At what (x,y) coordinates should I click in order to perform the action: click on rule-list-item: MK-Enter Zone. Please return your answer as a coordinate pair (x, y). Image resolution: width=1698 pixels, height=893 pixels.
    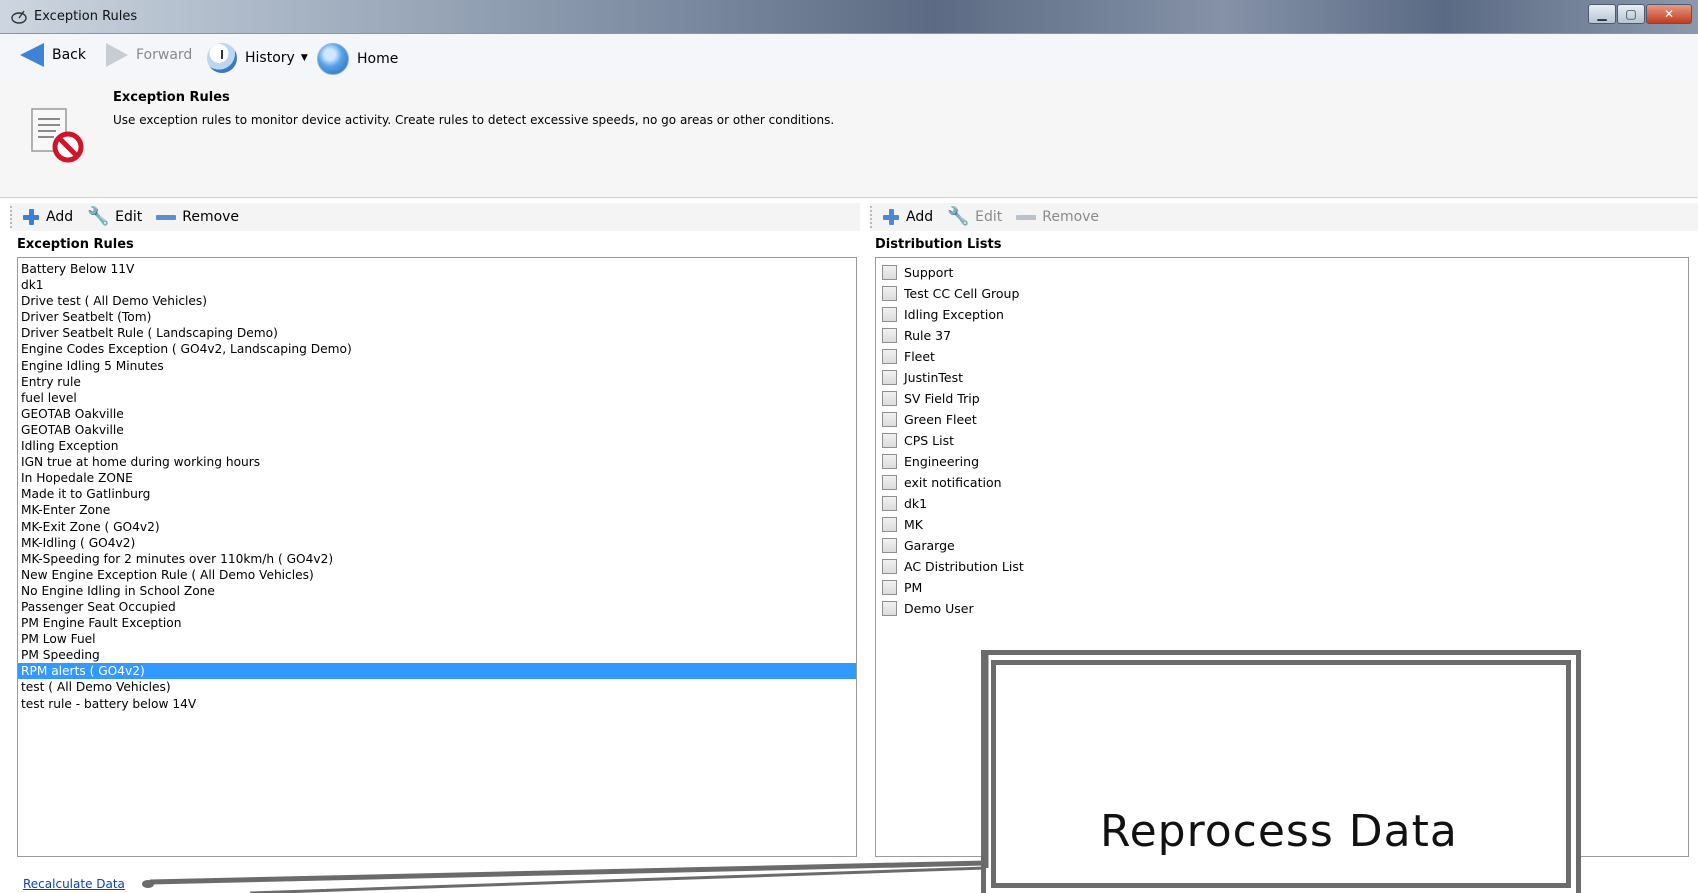
    Looking at the image, I should click on (437, 510).